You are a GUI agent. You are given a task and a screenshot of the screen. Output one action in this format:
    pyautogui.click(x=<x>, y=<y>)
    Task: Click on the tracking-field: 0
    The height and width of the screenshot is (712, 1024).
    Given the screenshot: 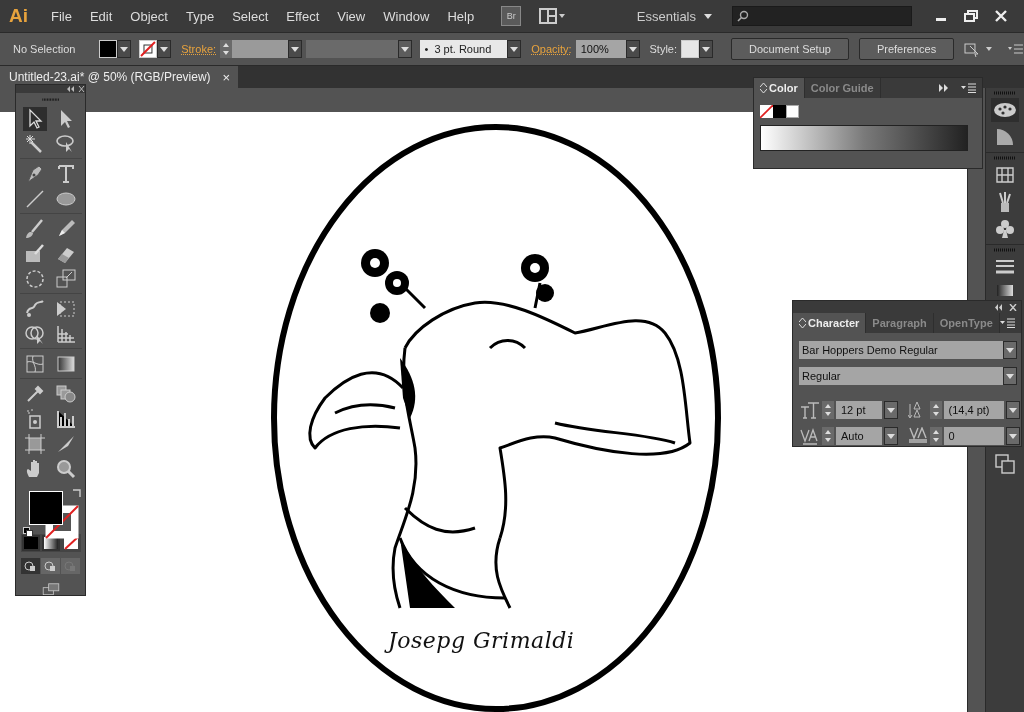 What is the action you would take?
    pyautogui.click(x=973, y=436)
    